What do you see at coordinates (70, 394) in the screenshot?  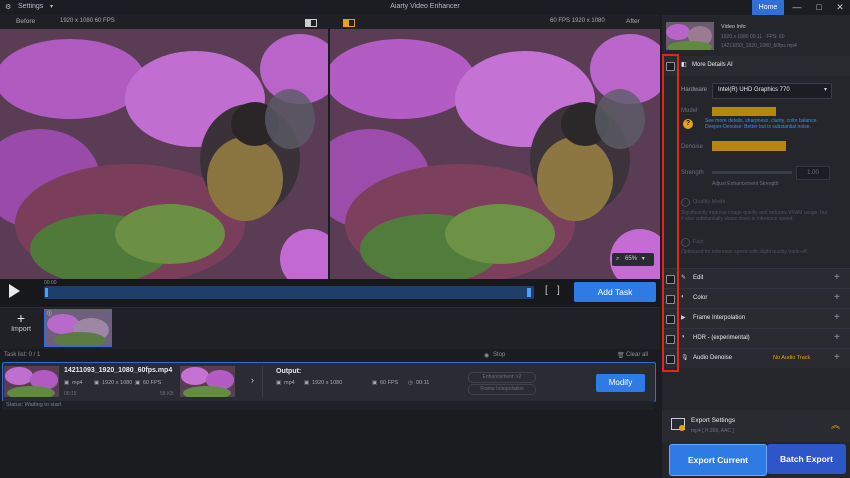 I see `source-duration: 00:15` at bounding box center [70, 394].